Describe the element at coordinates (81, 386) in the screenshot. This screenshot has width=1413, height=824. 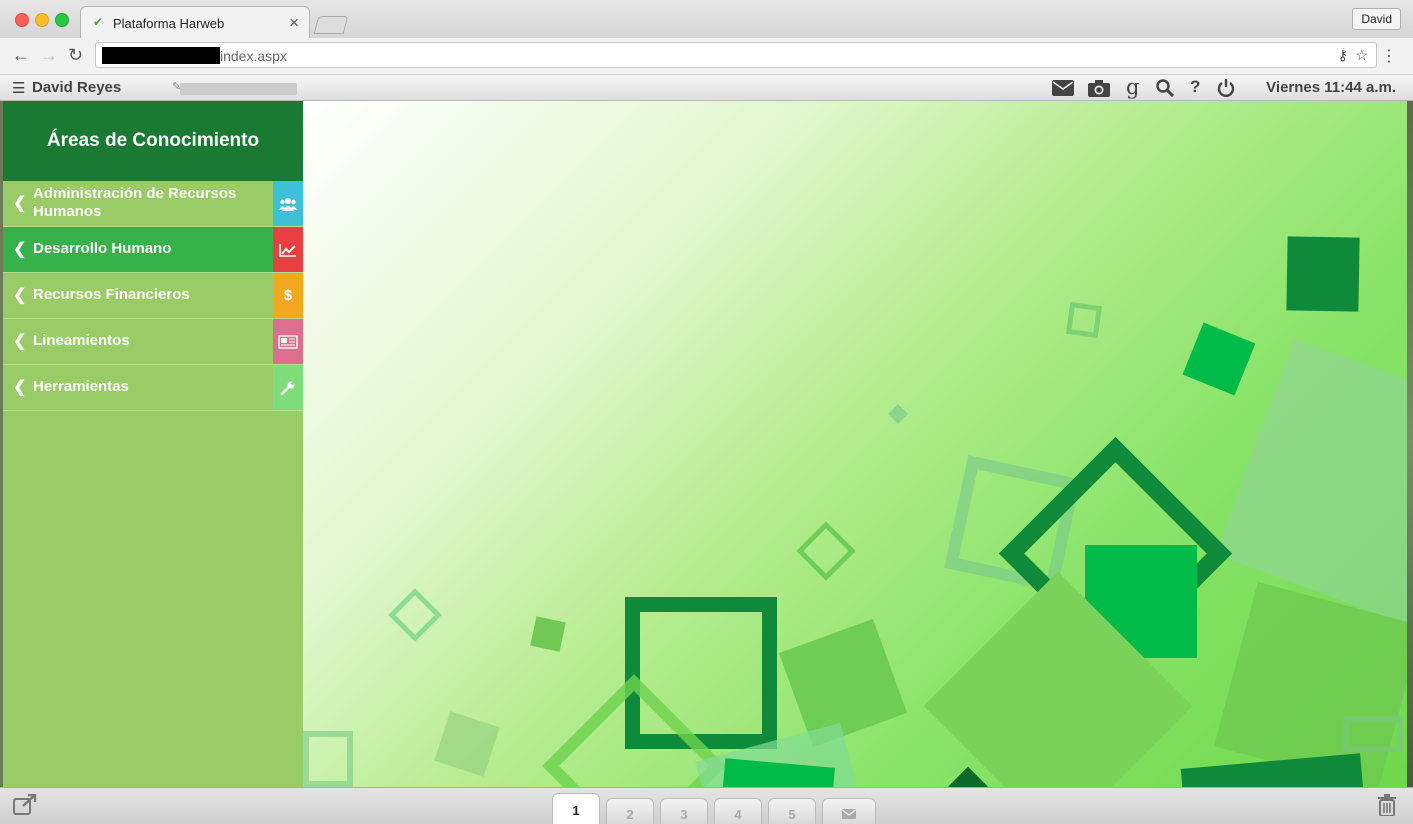
I see `menu-item-label: Herramientas` at that location.